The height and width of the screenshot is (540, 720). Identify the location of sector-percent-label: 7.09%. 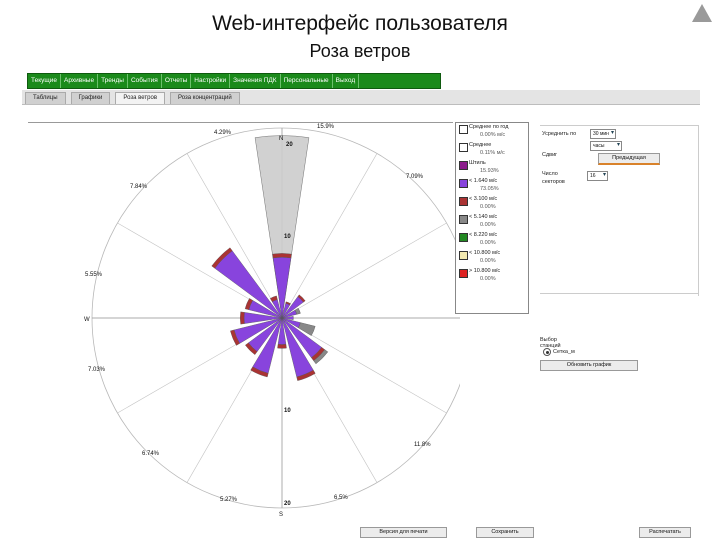
(415, 177).